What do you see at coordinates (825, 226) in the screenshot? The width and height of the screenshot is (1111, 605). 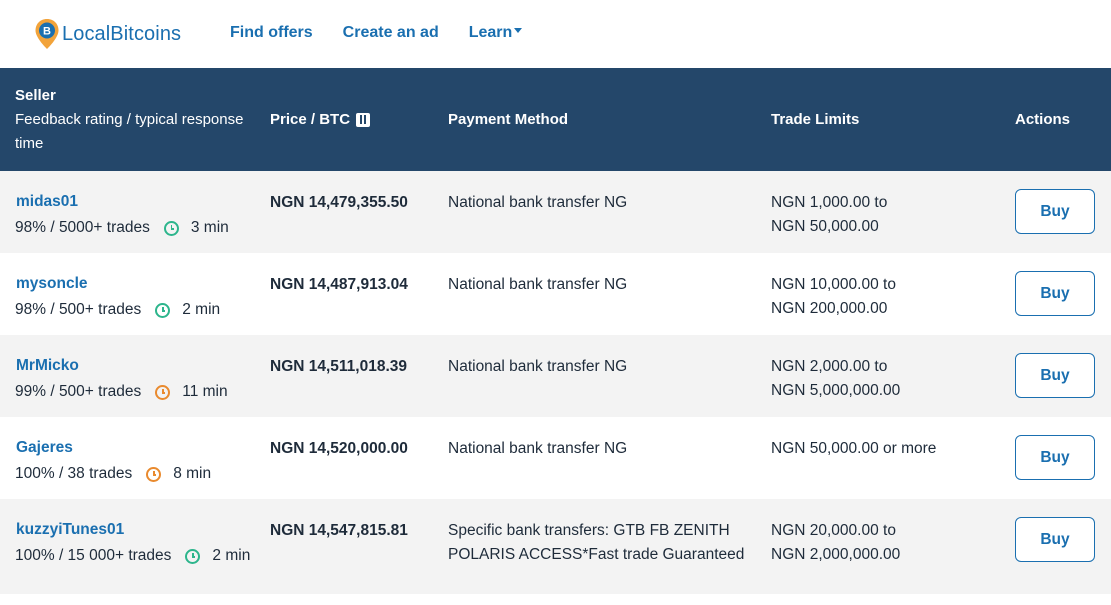 I see `trade-limit-line: NGN 50,000.00` at bounding box center [825, 226].